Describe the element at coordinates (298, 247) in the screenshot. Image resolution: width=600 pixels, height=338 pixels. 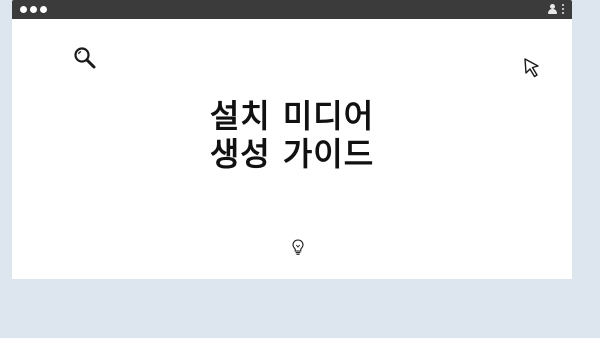
I see `lightbulb-icon` at that location.